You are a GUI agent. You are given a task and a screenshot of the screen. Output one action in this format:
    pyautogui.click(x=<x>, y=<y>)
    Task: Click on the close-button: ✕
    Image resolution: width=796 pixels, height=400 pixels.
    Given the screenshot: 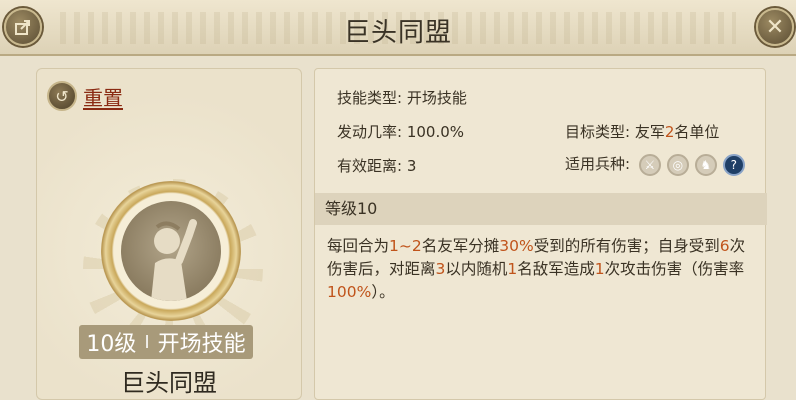 What is the action you would take?
    pyautogui.click(x=775, y=27)
    